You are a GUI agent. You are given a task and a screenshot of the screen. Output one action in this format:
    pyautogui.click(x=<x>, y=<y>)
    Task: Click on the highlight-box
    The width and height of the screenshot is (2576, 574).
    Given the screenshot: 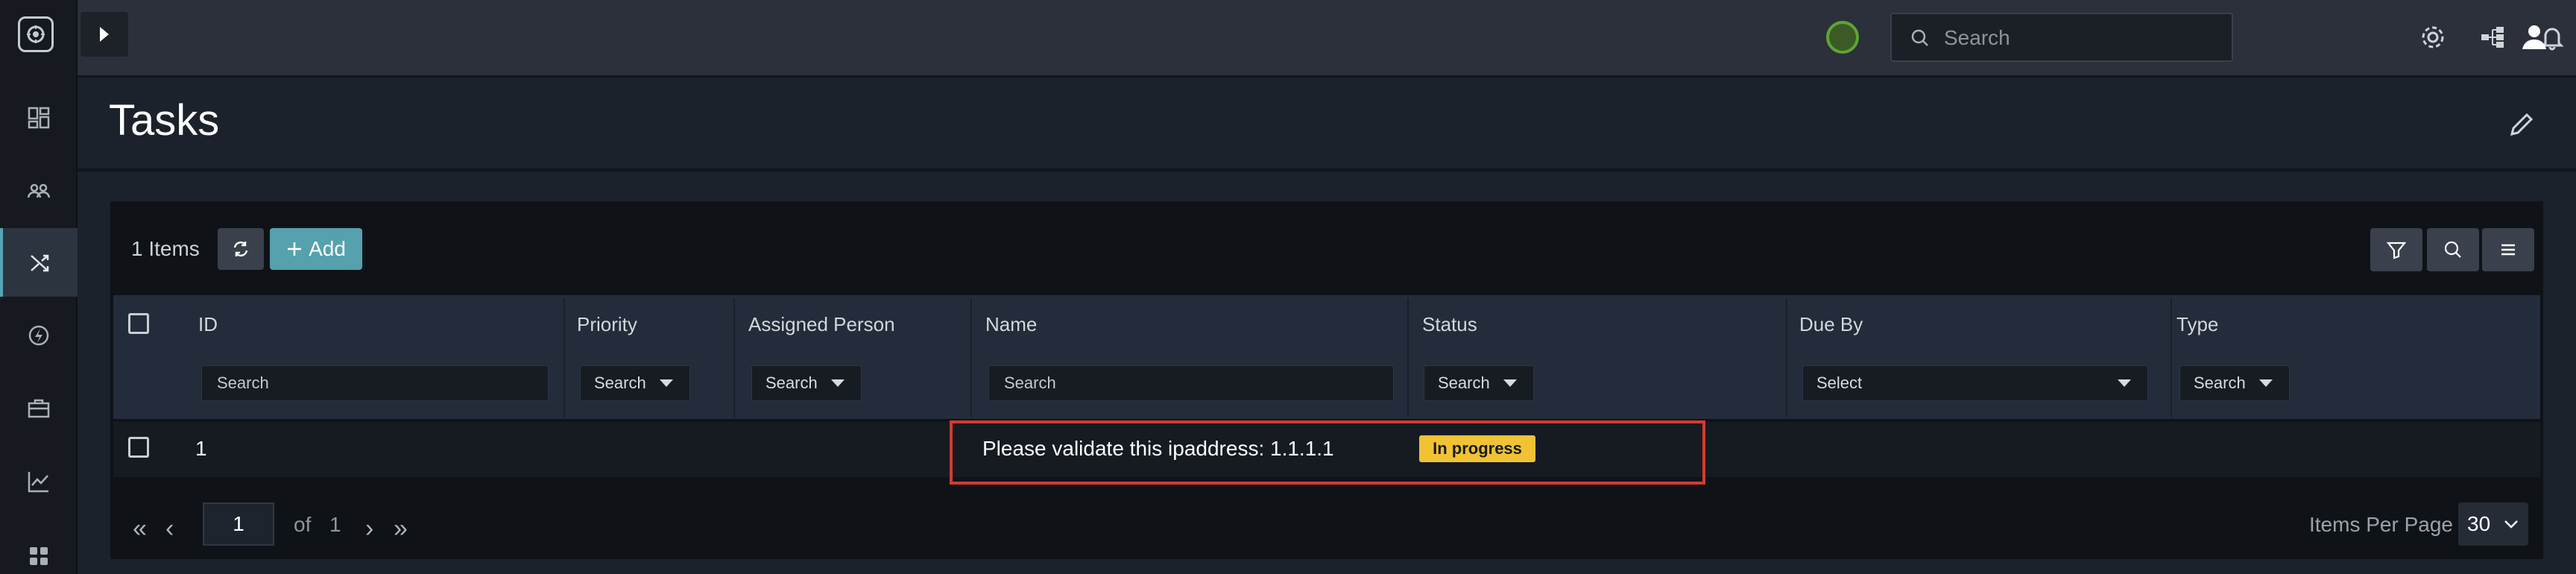 What is the action you would take?
    pyautogui.click(x=1327, y=452)
    